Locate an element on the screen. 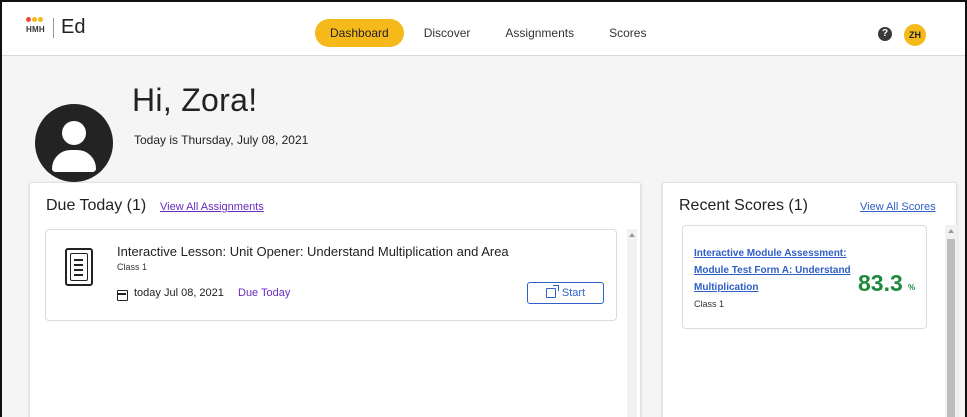 The width and height of the screenshot is (967, 417). logo-divider is located at coordinates (53, 27).